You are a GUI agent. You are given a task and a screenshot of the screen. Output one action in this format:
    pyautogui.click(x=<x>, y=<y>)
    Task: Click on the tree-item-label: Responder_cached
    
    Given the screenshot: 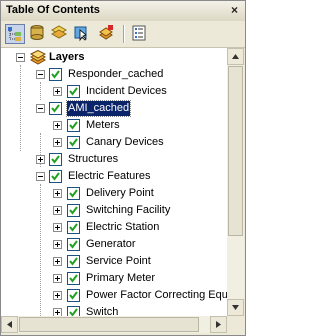 What is the action you would take?
    pyautogui.click(x=116, y=74)
    